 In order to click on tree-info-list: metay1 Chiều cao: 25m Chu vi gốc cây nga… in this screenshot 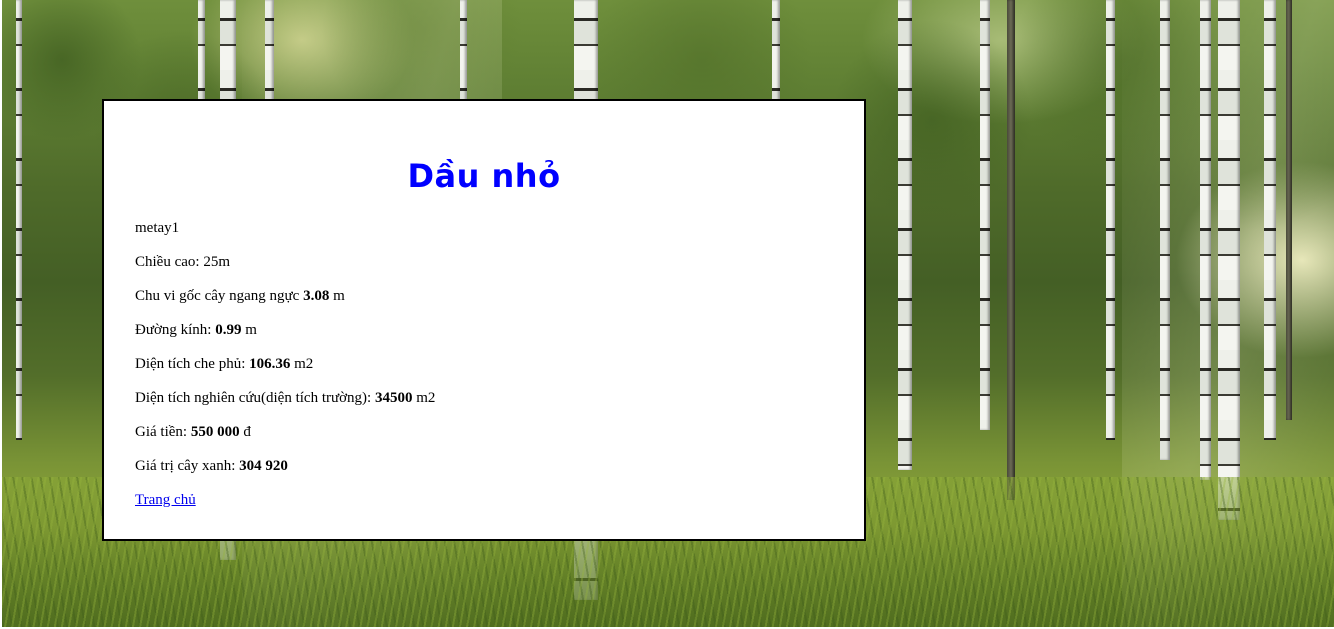, I will do `click(285, 372)`.